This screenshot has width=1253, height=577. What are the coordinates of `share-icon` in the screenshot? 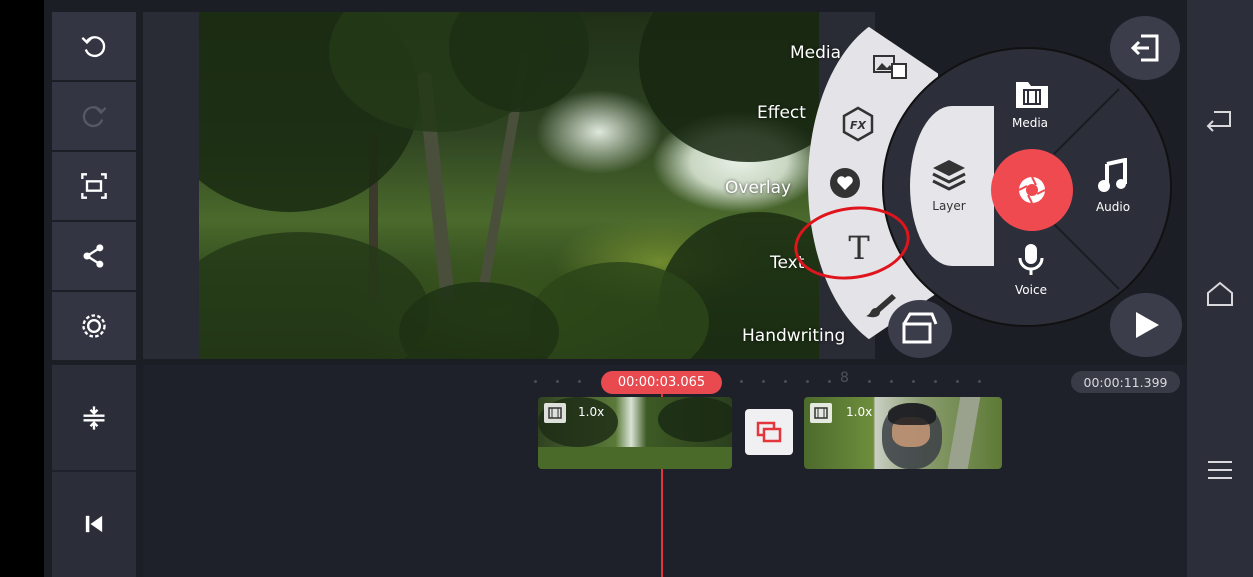 It's located at (93, 256).